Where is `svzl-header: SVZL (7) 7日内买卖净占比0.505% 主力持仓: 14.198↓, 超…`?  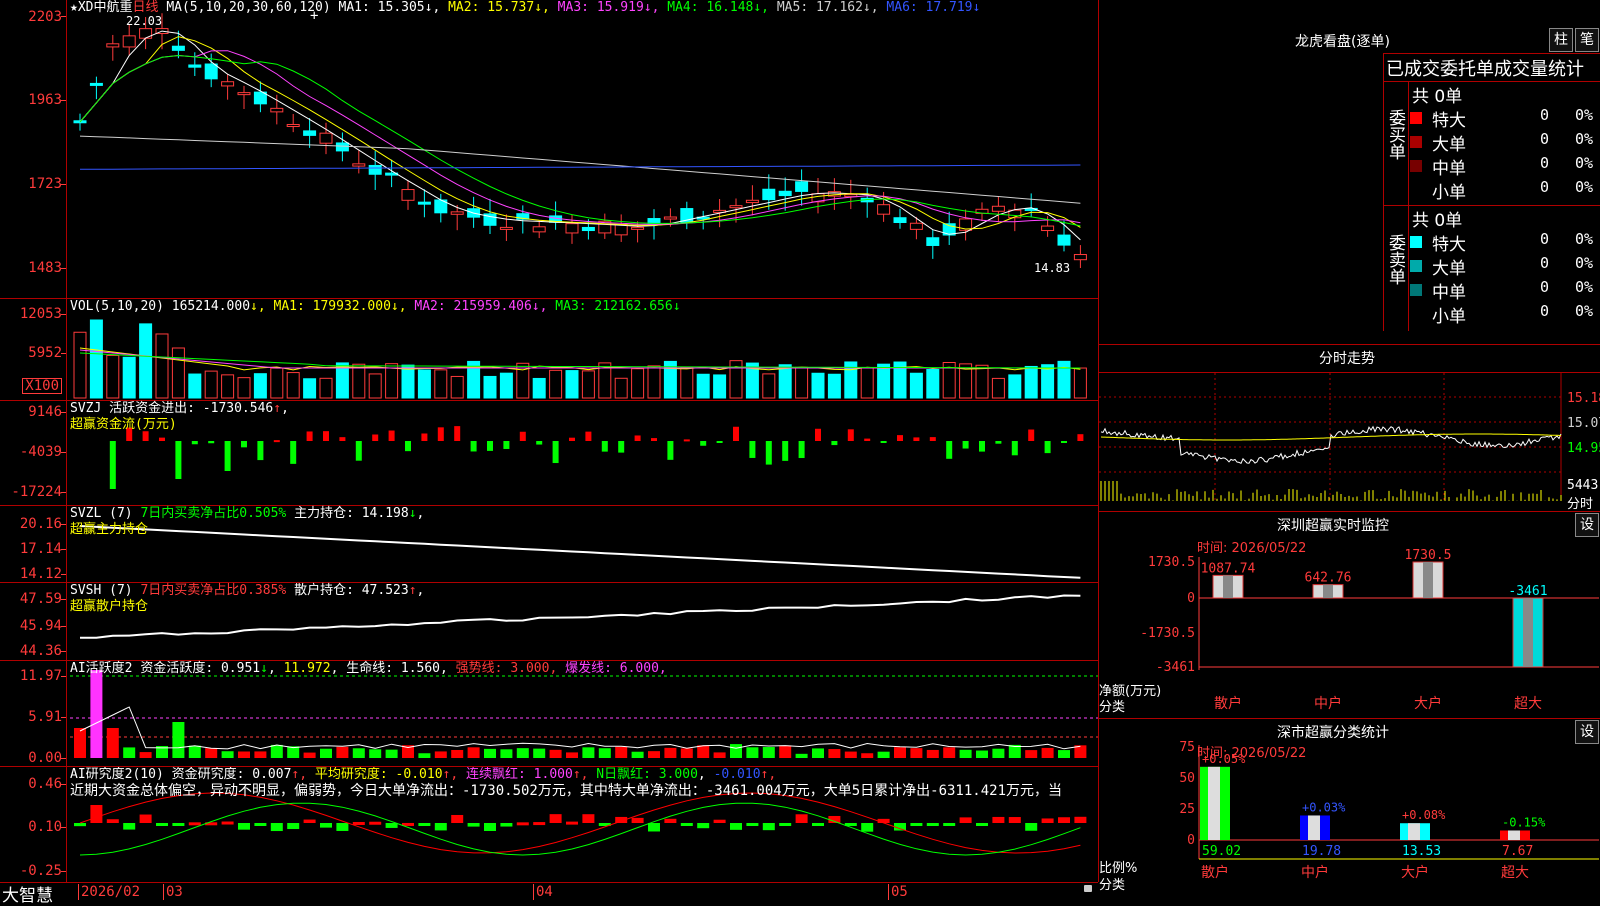 svzl-header: SVZL (7) 7日内买卖净占比0.505% 主力持仓: 14.198↓, 超… is located at coordinates (247, 521).